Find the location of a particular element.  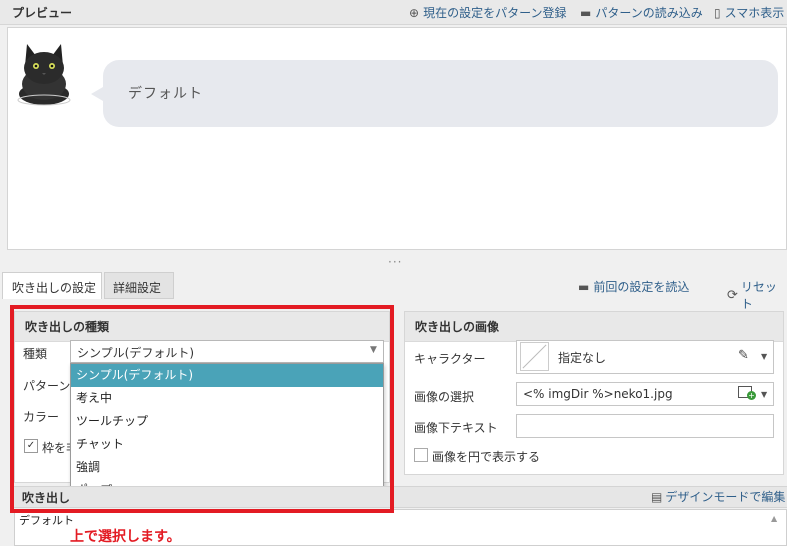

image-select-field: <% imgDir %>neko1.jpg is located at coordinates (645, 394).